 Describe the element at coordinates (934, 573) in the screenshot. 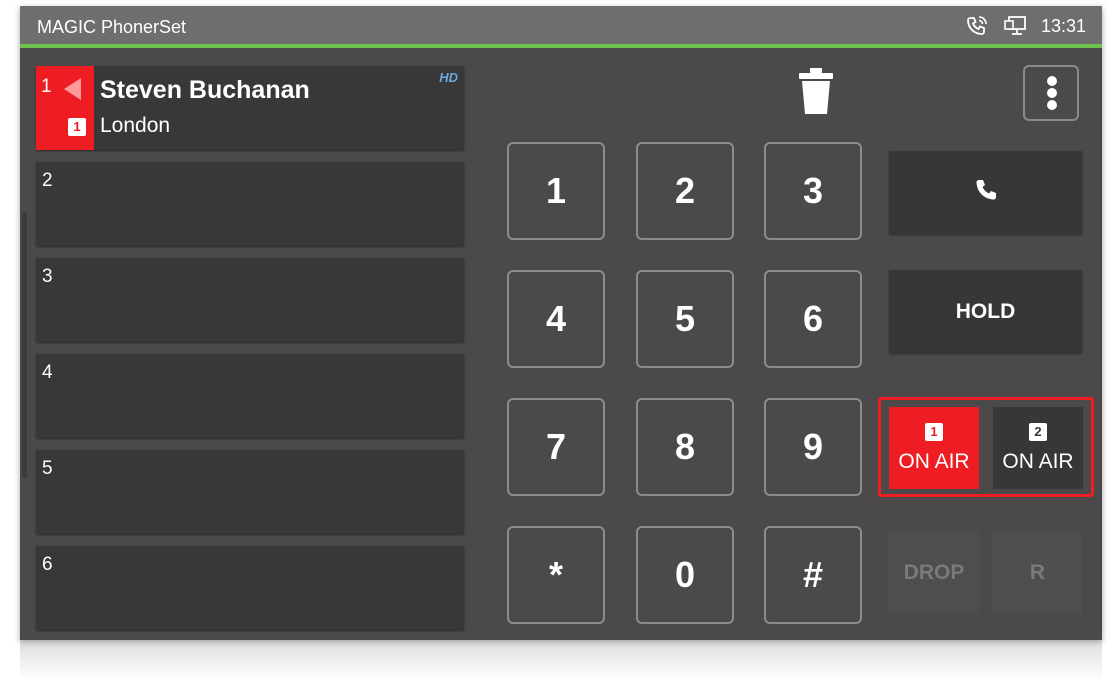

I see `drop-button: DROP` at that location.